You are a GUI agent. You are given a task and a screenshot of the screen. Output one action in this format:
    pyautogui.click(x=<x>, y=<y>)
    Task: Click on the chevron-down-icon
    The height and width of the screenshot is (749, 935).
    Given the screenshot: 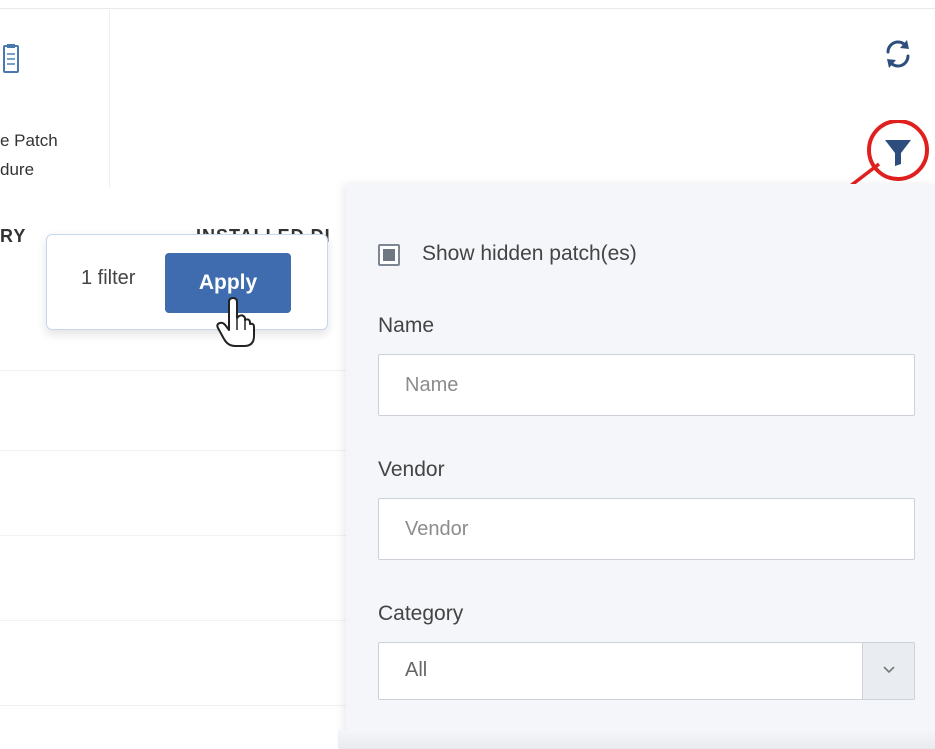 What is the action you would take?
    pyautogui.click(x=889, y=670)
    